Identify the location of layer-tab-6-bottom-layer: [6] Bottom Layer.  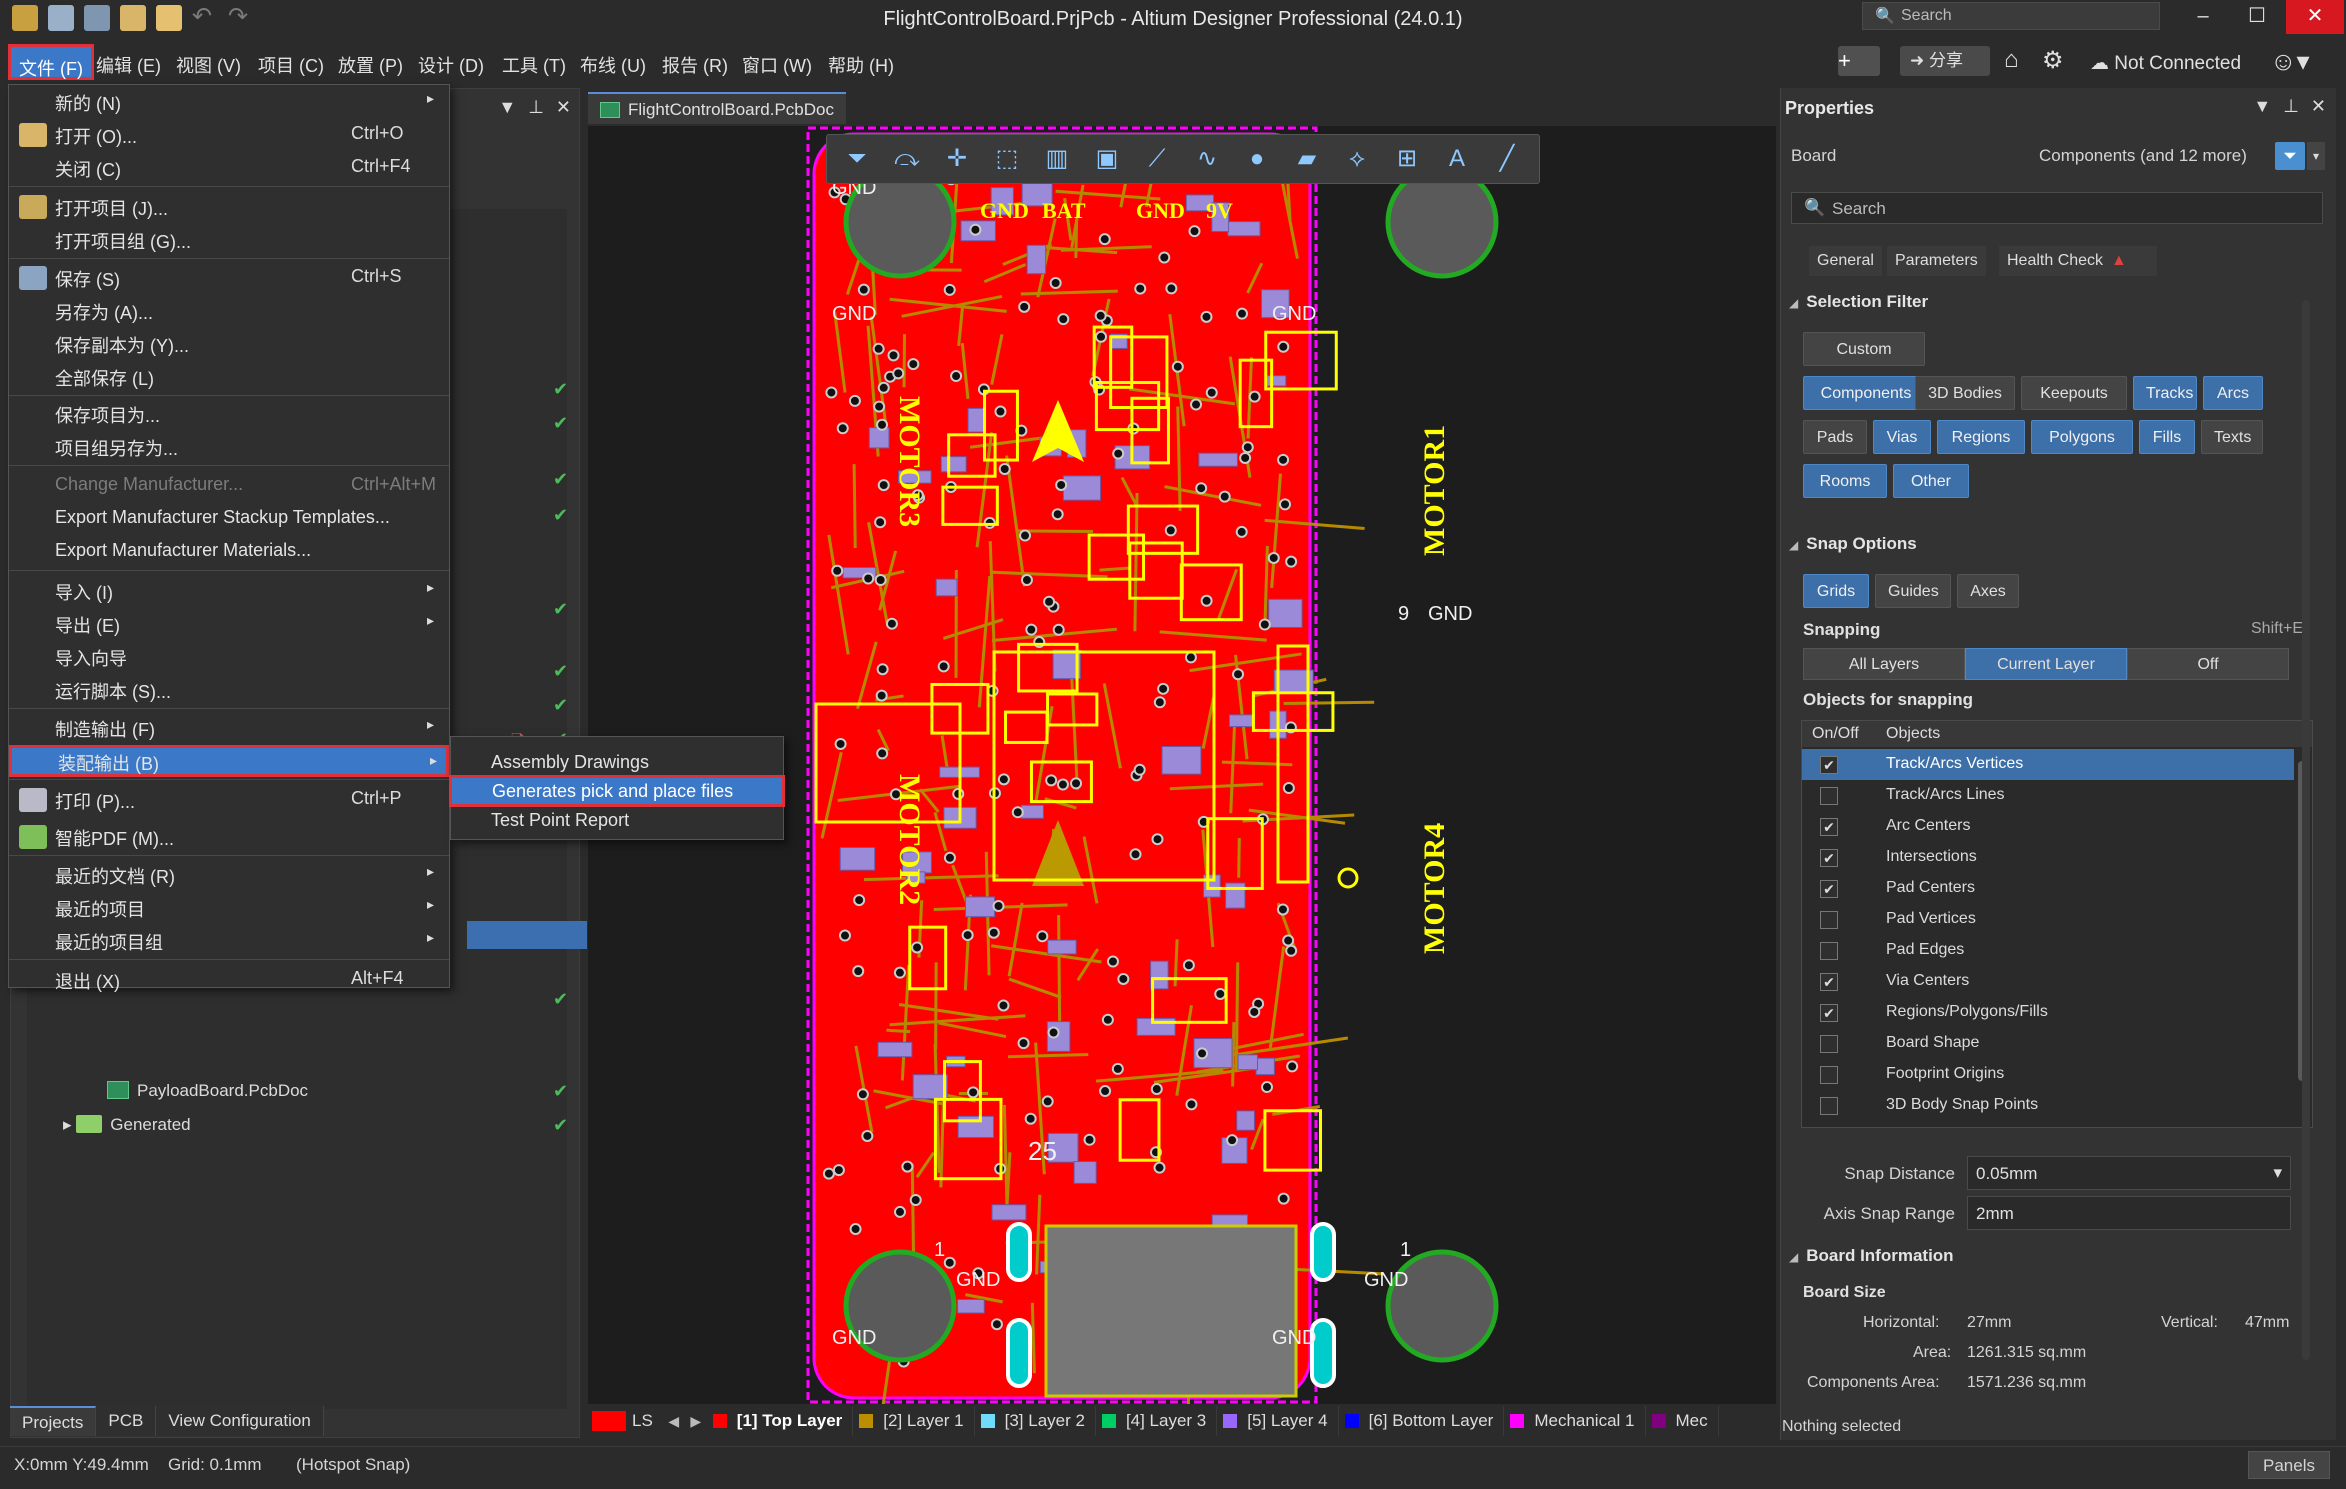
(1422, 1421).